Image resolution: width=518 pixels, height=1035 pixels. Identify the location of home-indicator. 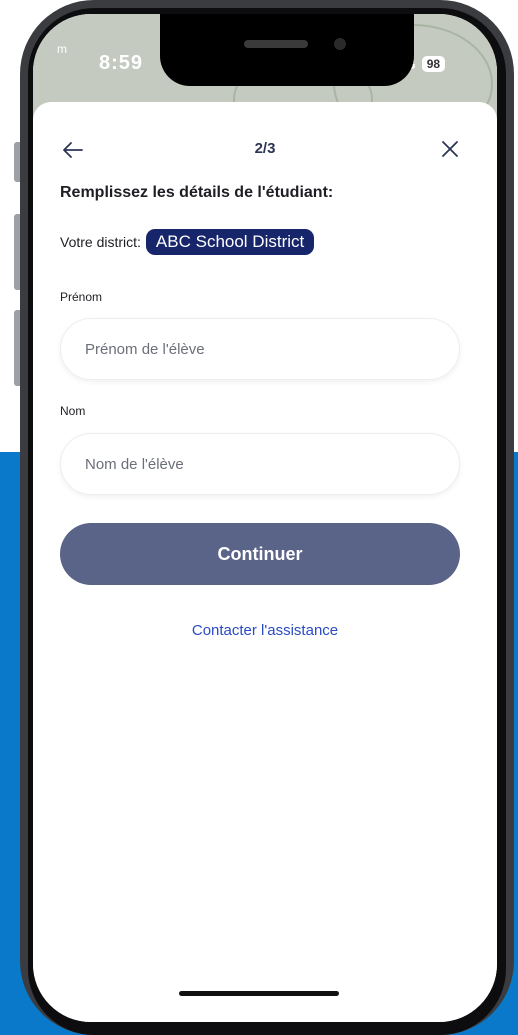
(259, 993).